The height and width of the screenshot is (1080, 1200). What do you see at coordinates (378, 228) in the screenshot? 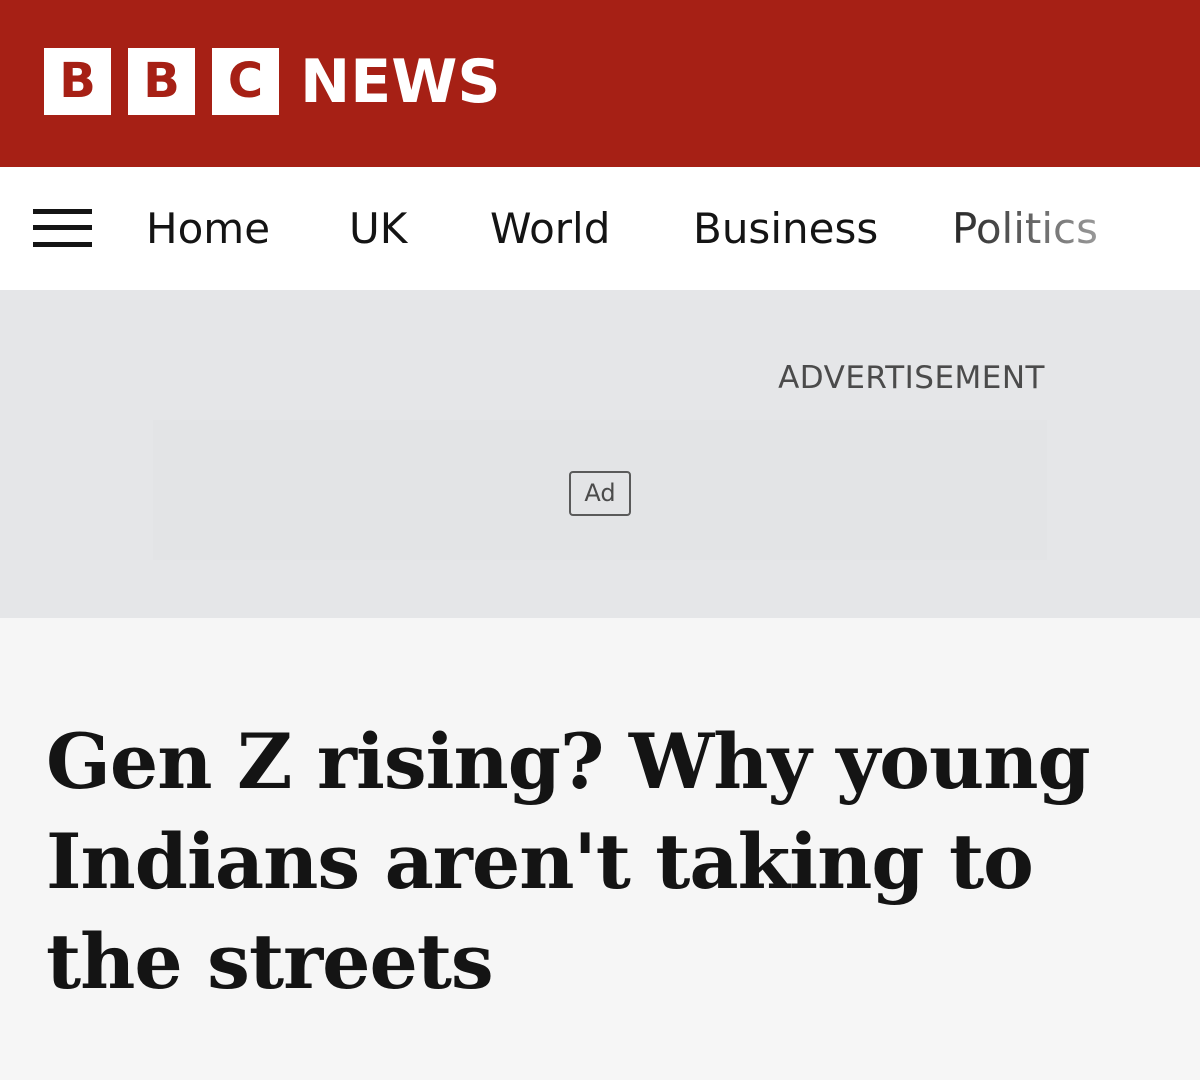
I see `nav-item-uk: UK` at bounding box center [378, 228].